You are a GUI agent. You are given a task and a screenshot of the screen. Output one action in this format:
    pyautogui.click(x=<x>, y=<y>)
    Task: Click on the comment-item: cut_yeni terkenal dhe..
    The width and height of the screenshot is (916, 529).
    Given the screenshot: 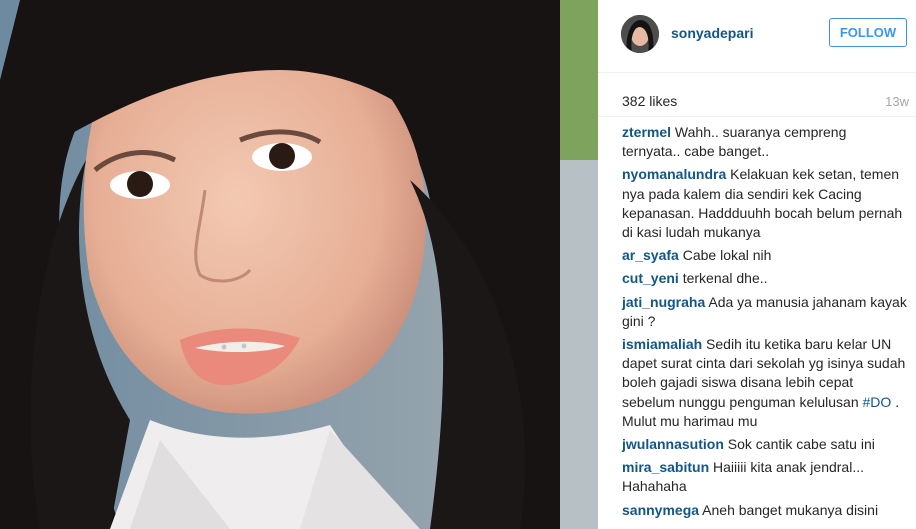 What is the action you would take?
    pyautogui.click(x=765, y=278)
    